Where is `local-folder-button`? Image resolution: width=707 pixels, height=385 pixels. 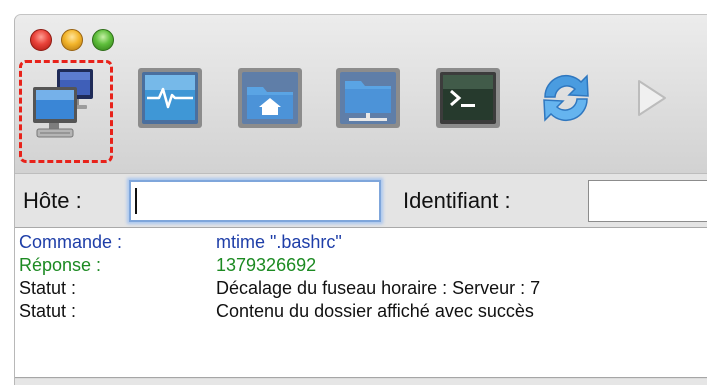 local-folder-button is located at coordinates (269, 99).